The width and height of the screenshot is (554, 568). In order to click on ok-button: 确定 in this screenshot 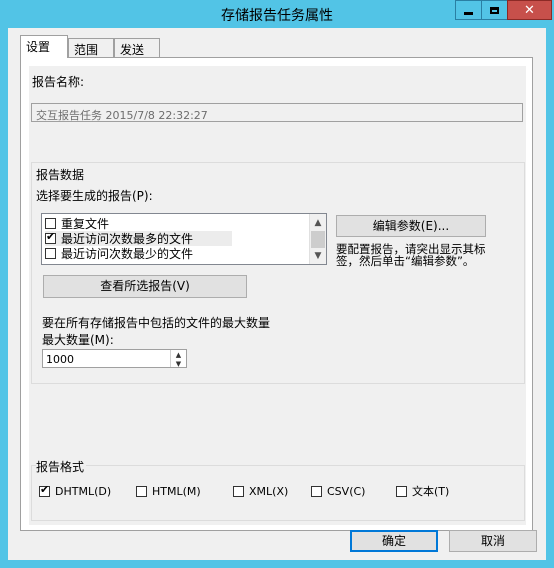, I will do `click(394, 541)`.